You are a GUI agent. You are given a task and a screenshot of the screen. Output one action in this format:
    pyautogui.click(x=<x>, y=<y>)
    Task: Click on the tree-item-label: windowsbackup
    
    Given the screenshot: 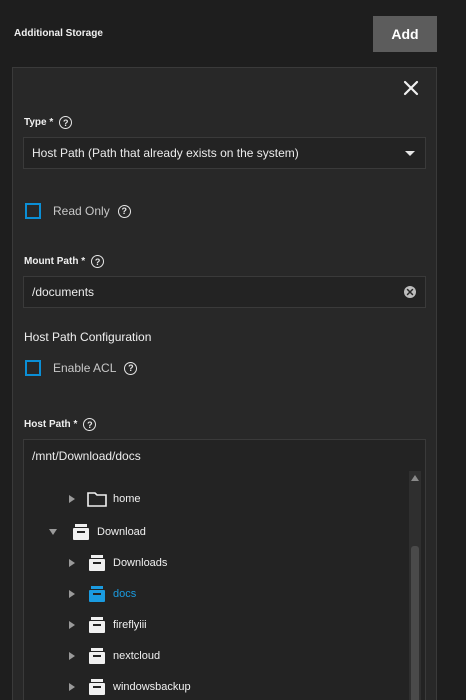 What is the action you would take?
    pyautogui.click(x=152, y=687)
    